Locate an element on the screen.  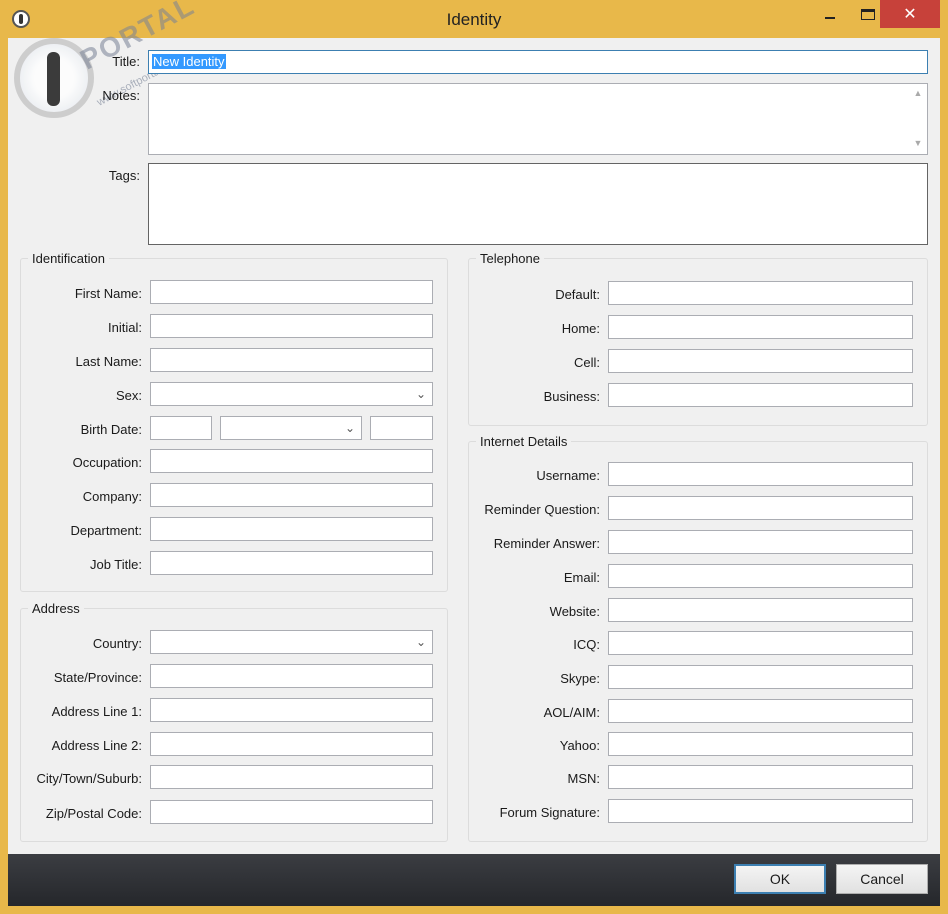
icq-label: ICQ: is located at coordinates (586, 644).